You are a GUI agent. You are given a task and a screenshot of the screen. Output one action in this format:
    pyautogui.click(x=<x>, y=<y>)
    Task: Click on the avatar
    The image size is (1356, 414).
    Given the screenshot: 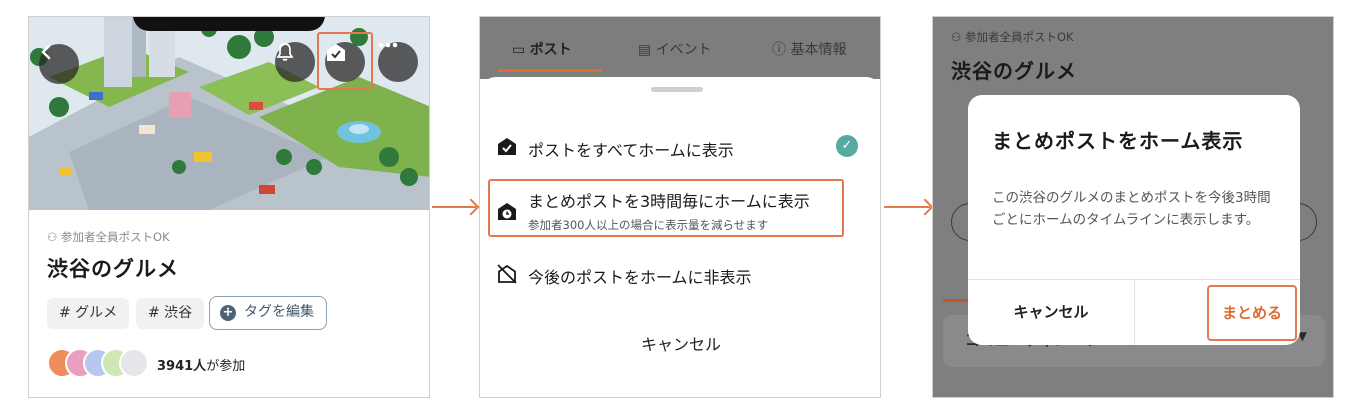 What is the action you would take?
    pyautogui.click(x=134, y=363)
    